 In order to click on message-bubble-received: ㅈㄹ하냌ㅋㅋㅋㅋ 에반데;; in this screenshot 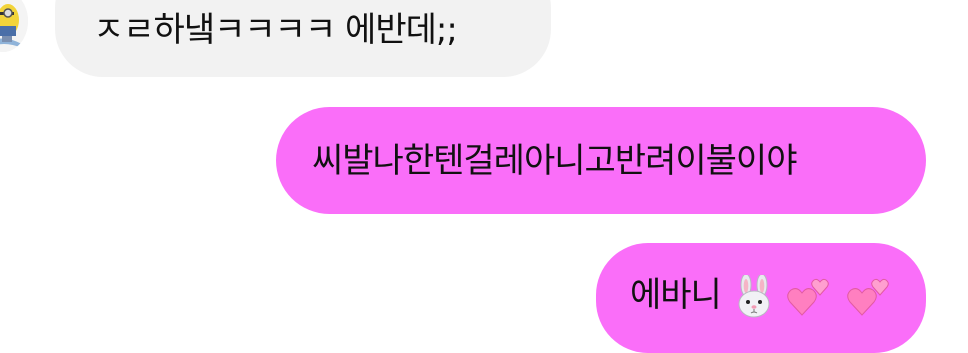, I will do `click(303, 38)`.